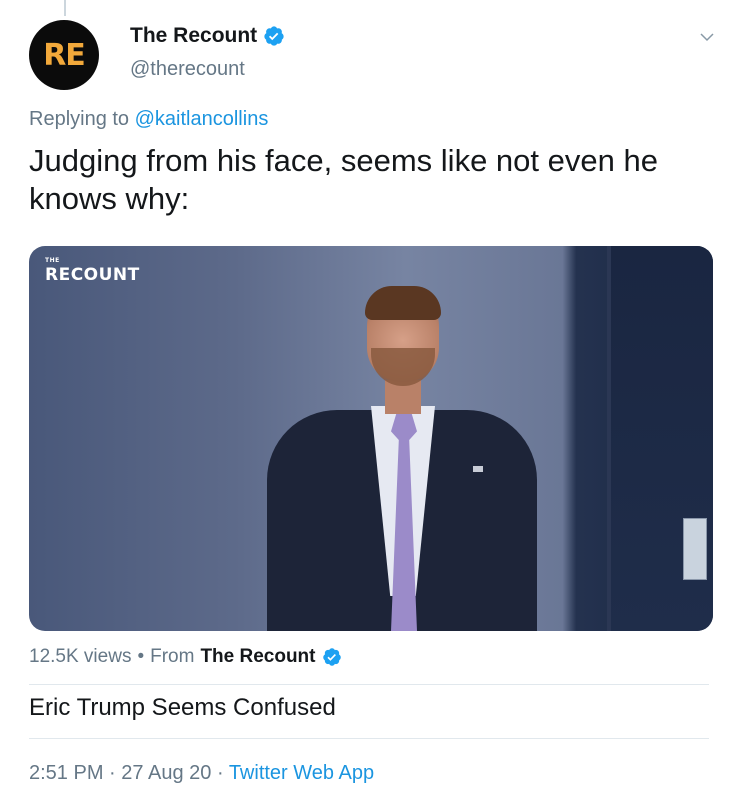 This screenshot has width=736, height=800. I want to click on figure-lapel-pin, so click(478, 469).